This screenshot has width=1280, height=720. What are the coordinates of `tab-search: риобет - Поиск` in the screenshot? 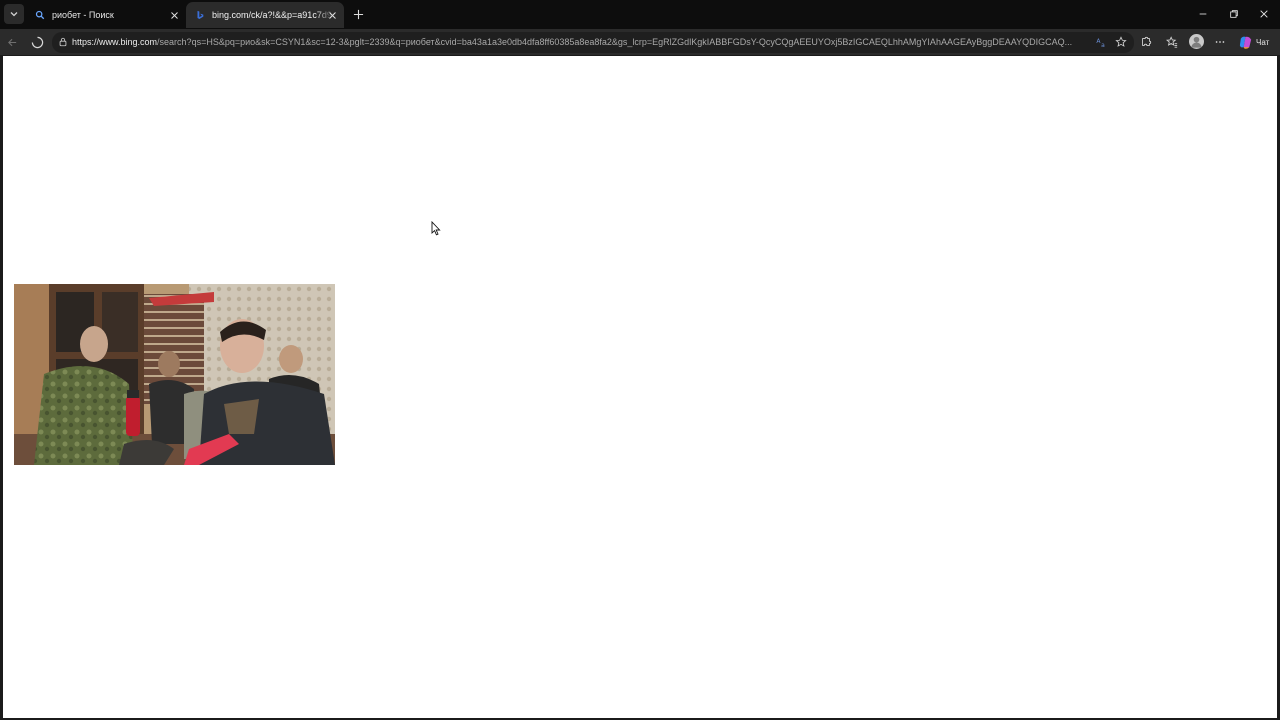 It's located at (106, 15).